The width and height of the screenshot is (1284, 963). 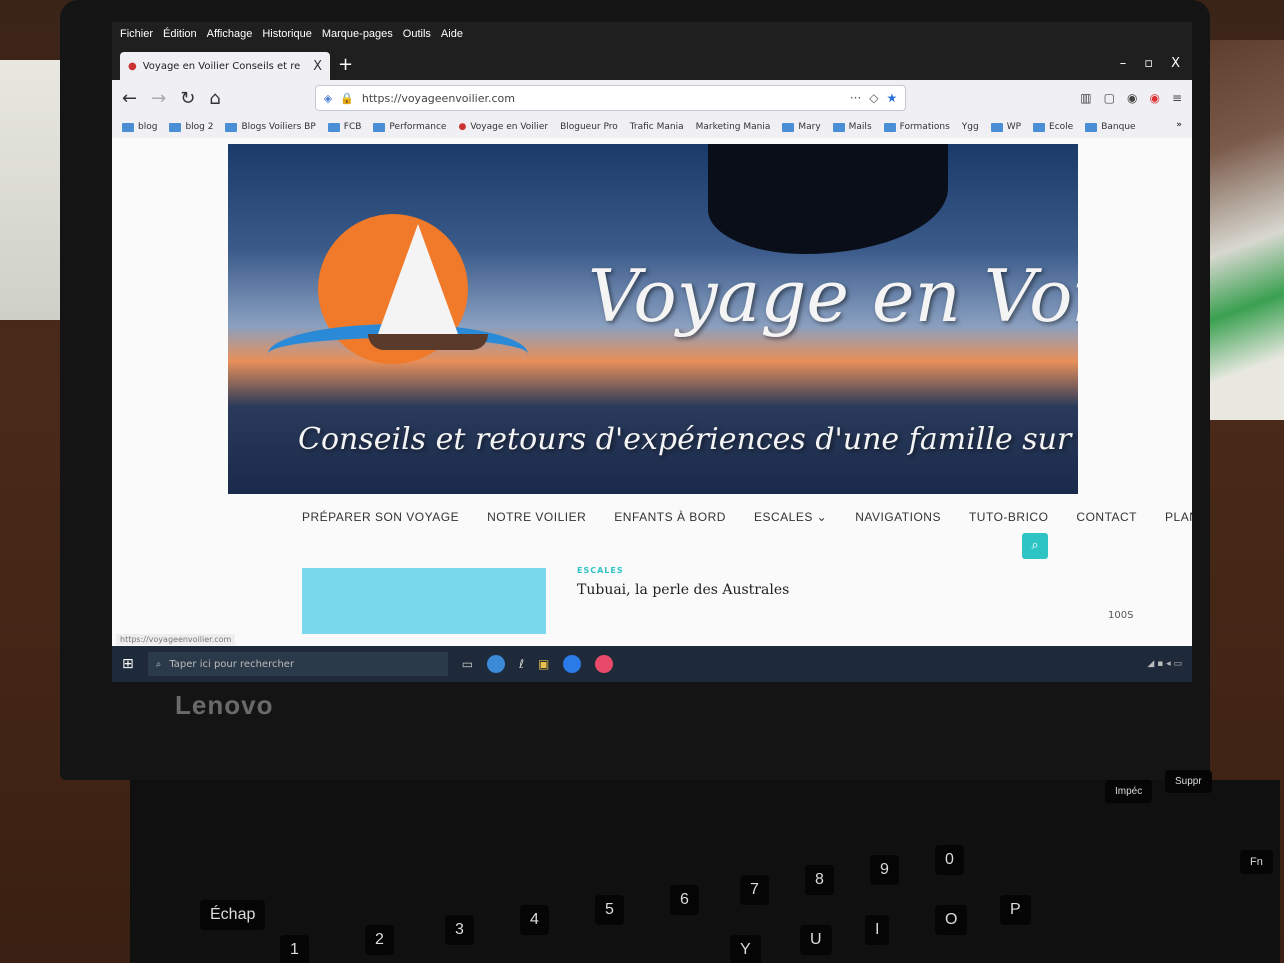 I want to click on back-arrow-icon: ←, so click(x=129, y=98).